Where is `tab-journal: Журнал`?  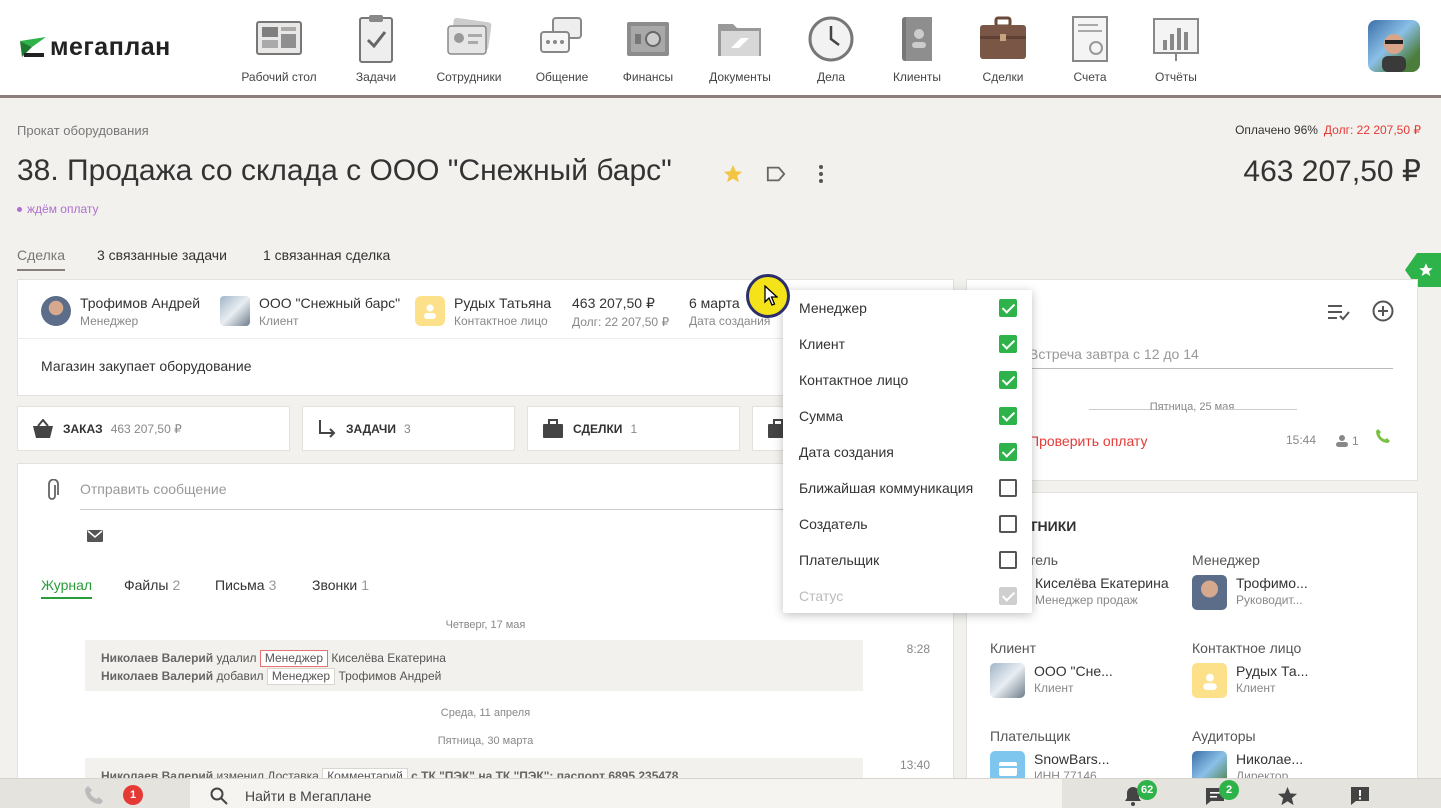 tab-journal: Журнал is located at coordinates (67, 588).